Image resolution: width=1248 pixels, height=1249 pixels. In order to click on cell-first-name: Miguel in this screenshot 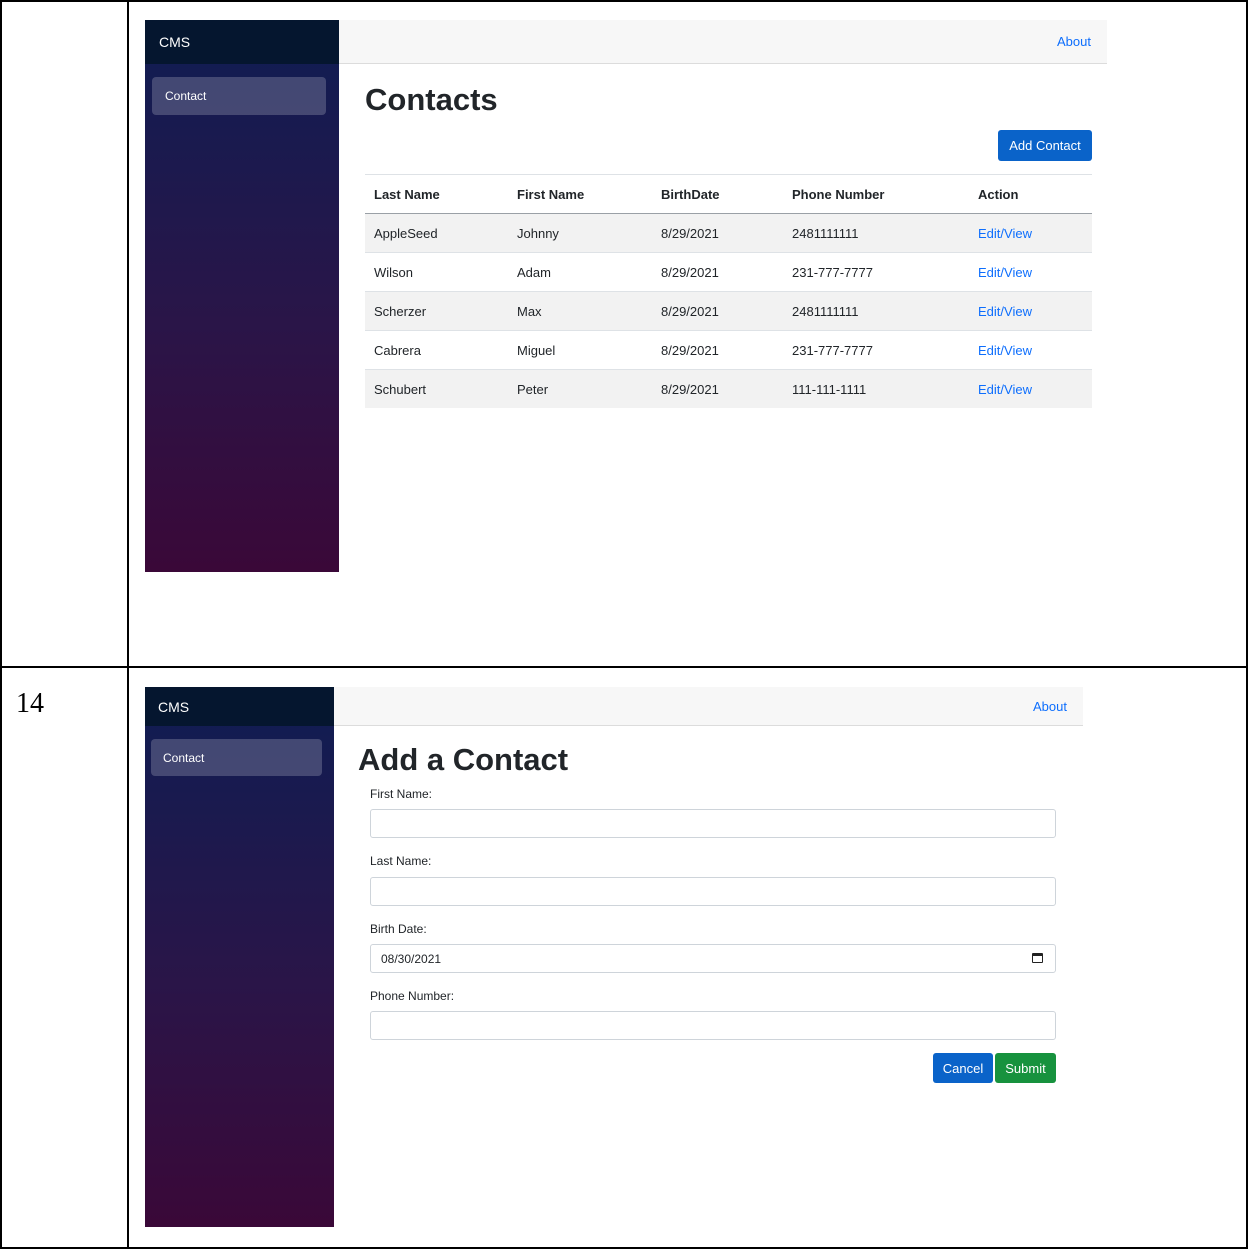, I will do `click(580, 350)`.